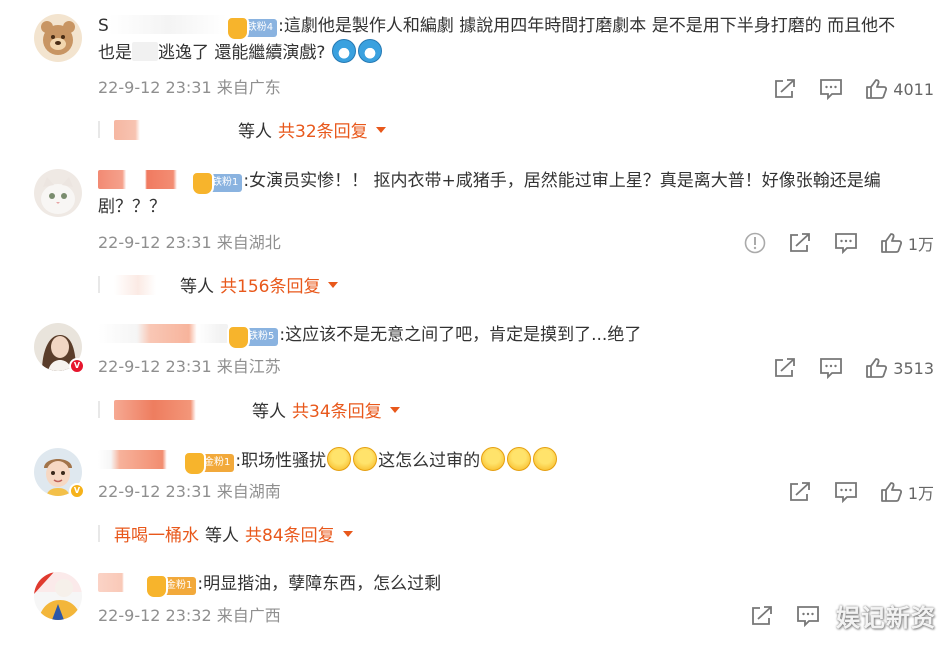  I want to click on comment-meta: 22-9-12 23:31 来自江苏, so click(189, 367).